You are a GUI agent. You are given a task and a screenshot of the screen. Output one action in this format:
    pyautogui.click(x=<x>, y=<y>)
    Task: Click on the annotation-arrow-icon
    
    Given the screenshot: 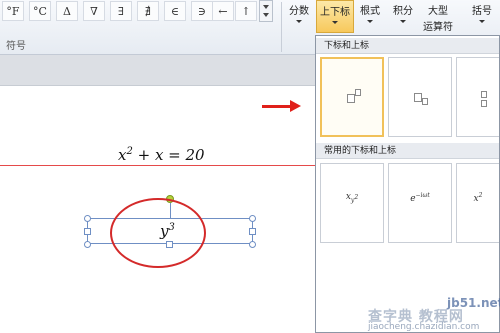 What is the action you would take?
    pyautogui.click(x=295, y=106)
    